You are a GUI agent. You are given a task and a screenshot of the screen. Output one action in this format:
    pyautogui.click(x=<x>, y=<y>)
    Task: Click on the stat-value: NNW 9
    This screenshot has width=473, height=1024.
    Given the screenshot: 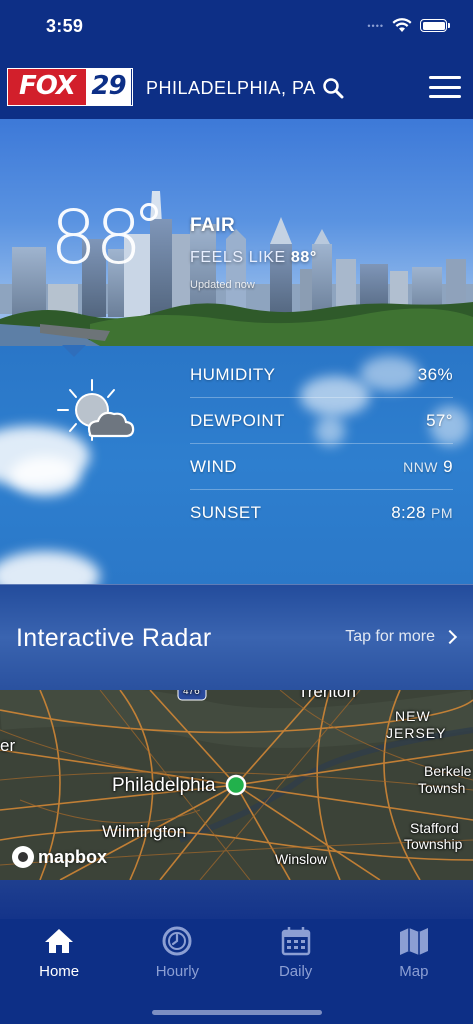 What is the action you would take?
    pyautogui.click(x=428, y=466)
    